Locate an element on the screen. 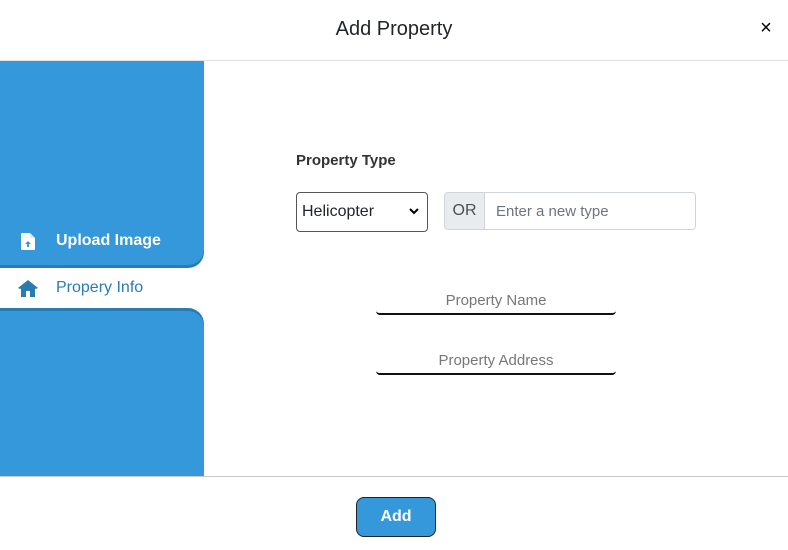 The image size is (788, 550). or-label: OR is located at coordinates (465, 211).